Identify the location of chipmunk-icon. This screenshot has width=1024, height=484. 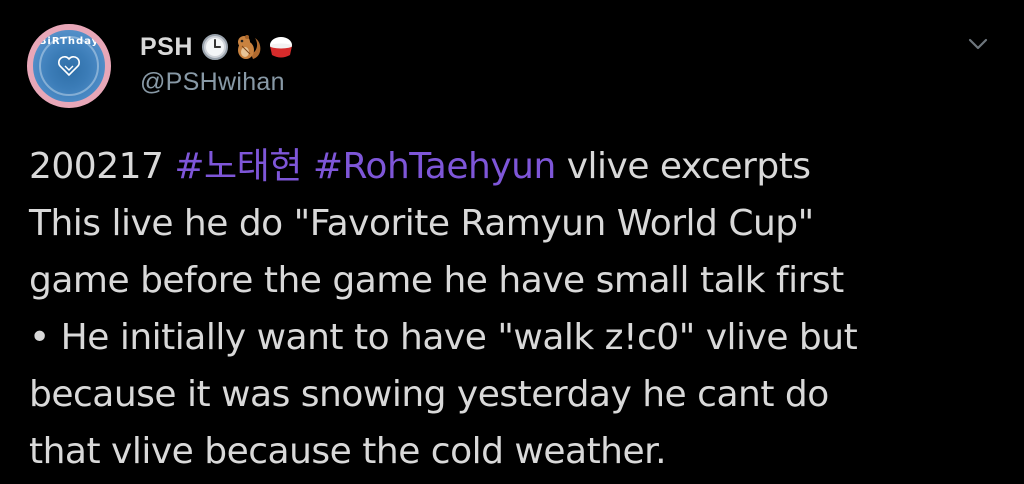
(249, 47).